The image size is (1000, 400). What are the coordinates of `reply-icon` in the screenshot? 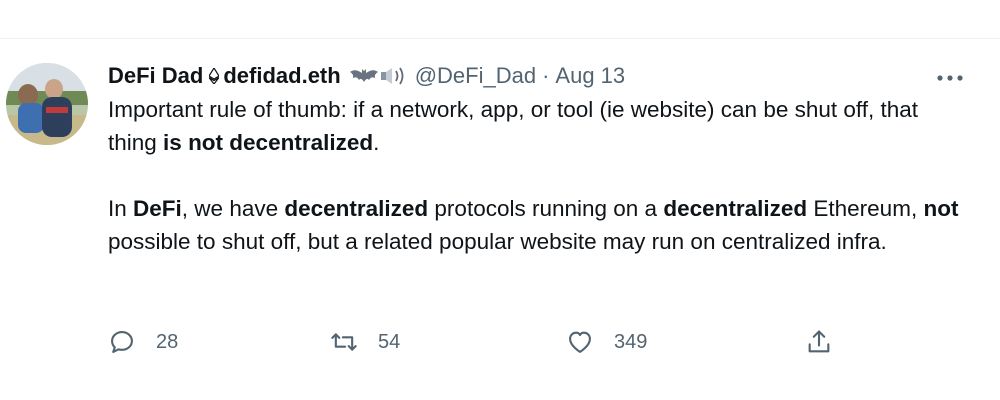 It's located at (122, 342).